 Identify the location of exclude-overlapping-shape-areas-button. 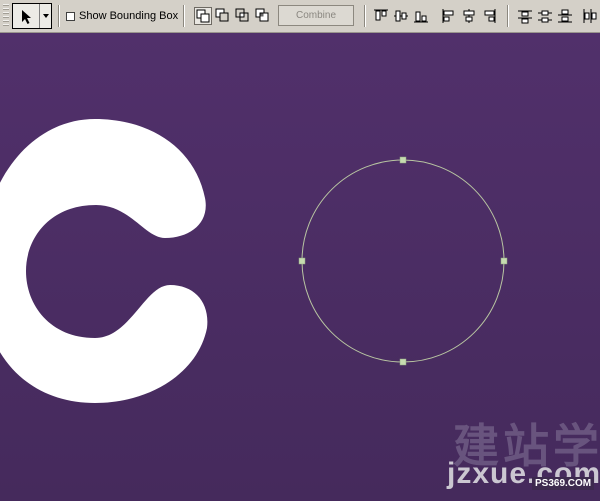
(263, 16).